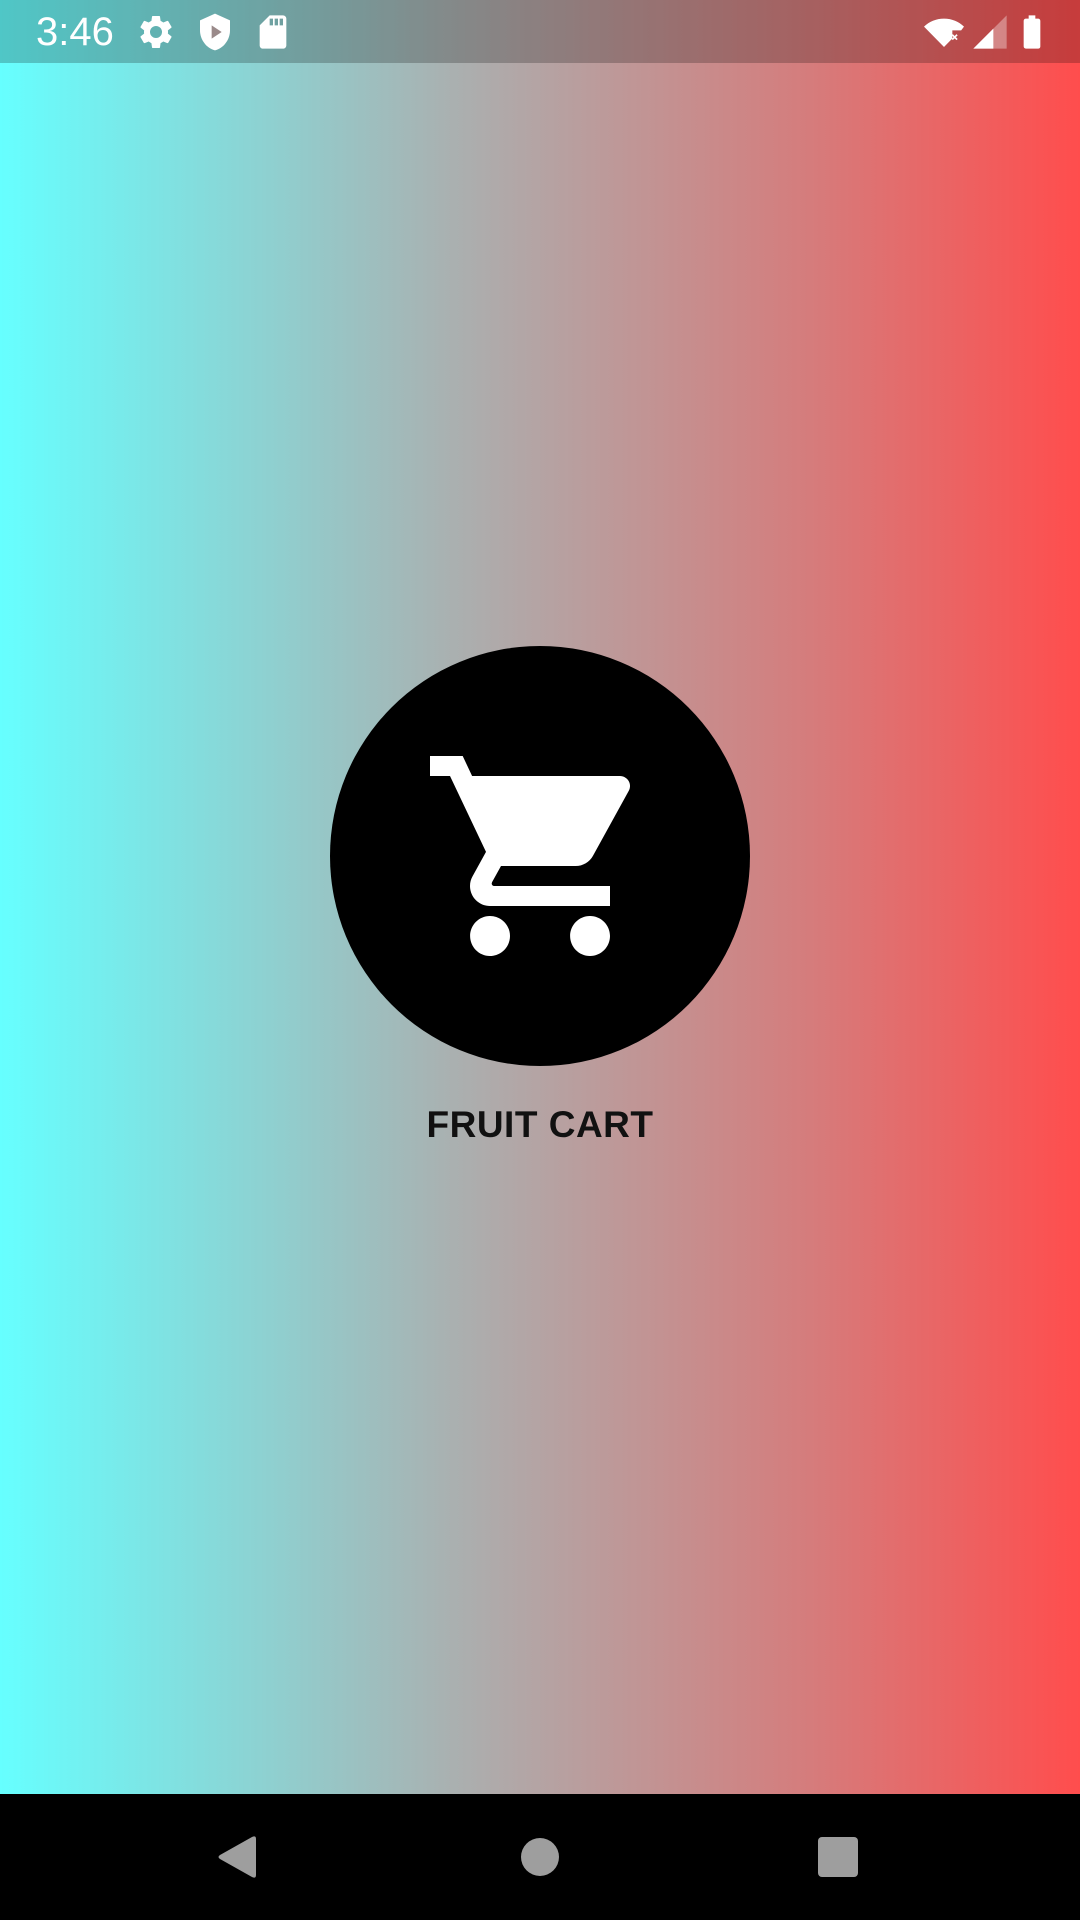 The image size is (1080, 1920). What do you see at coordinates (540, 31) in the screenshot?
I see `status-bar: 3:46` at bounding box center [540, 31].